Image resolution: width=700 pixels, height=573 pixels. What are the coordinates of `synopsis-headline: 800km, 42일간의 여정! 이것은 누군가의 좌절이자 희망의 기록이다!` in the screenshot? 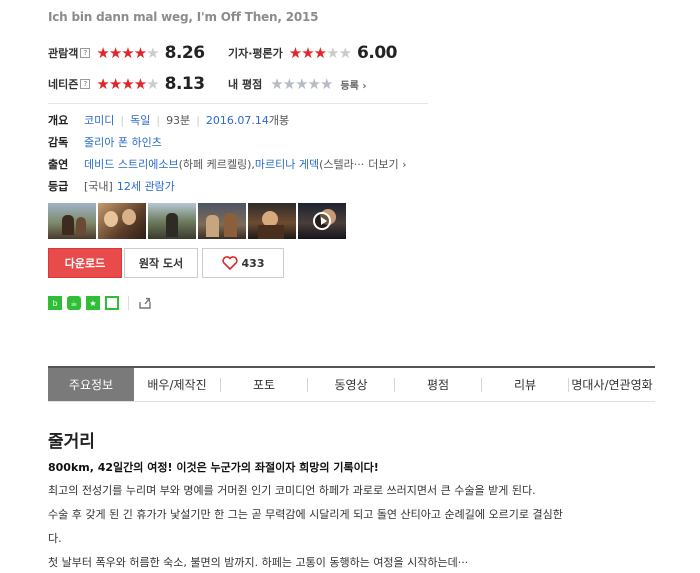 It's located at (213, 467).